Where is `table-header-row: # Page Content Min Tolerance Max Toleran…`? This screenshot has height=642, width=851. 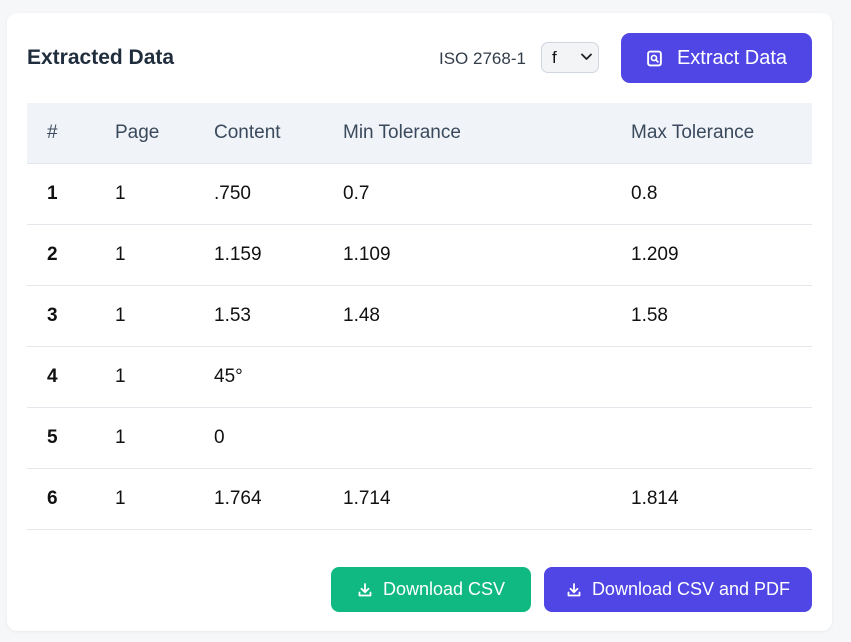 table-header-row: # Page Content Min Tolerance Max Toleran… is located at coordinates (419, 133).